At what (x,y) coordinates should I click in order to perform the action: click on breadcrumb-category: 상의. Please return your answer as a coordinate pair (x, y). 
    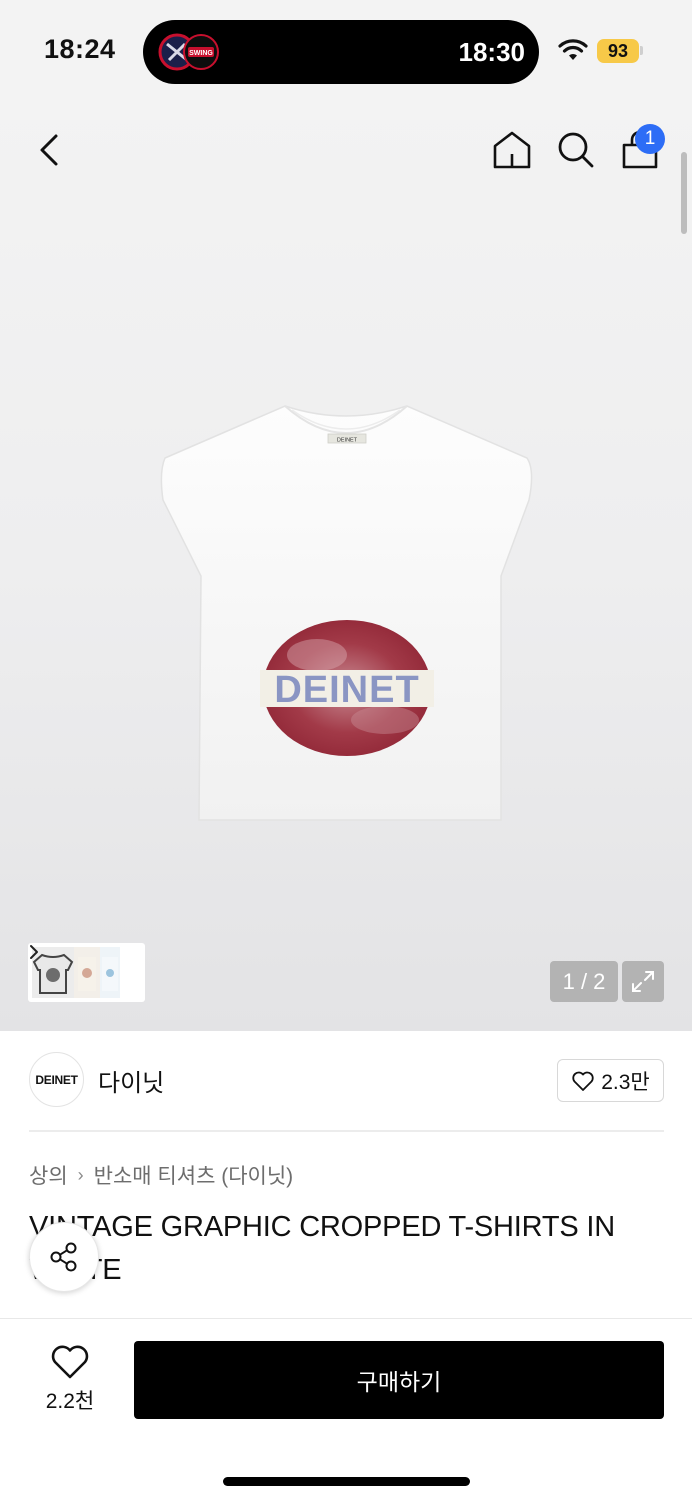
    Looking at the image, I should click on (48, 1175).